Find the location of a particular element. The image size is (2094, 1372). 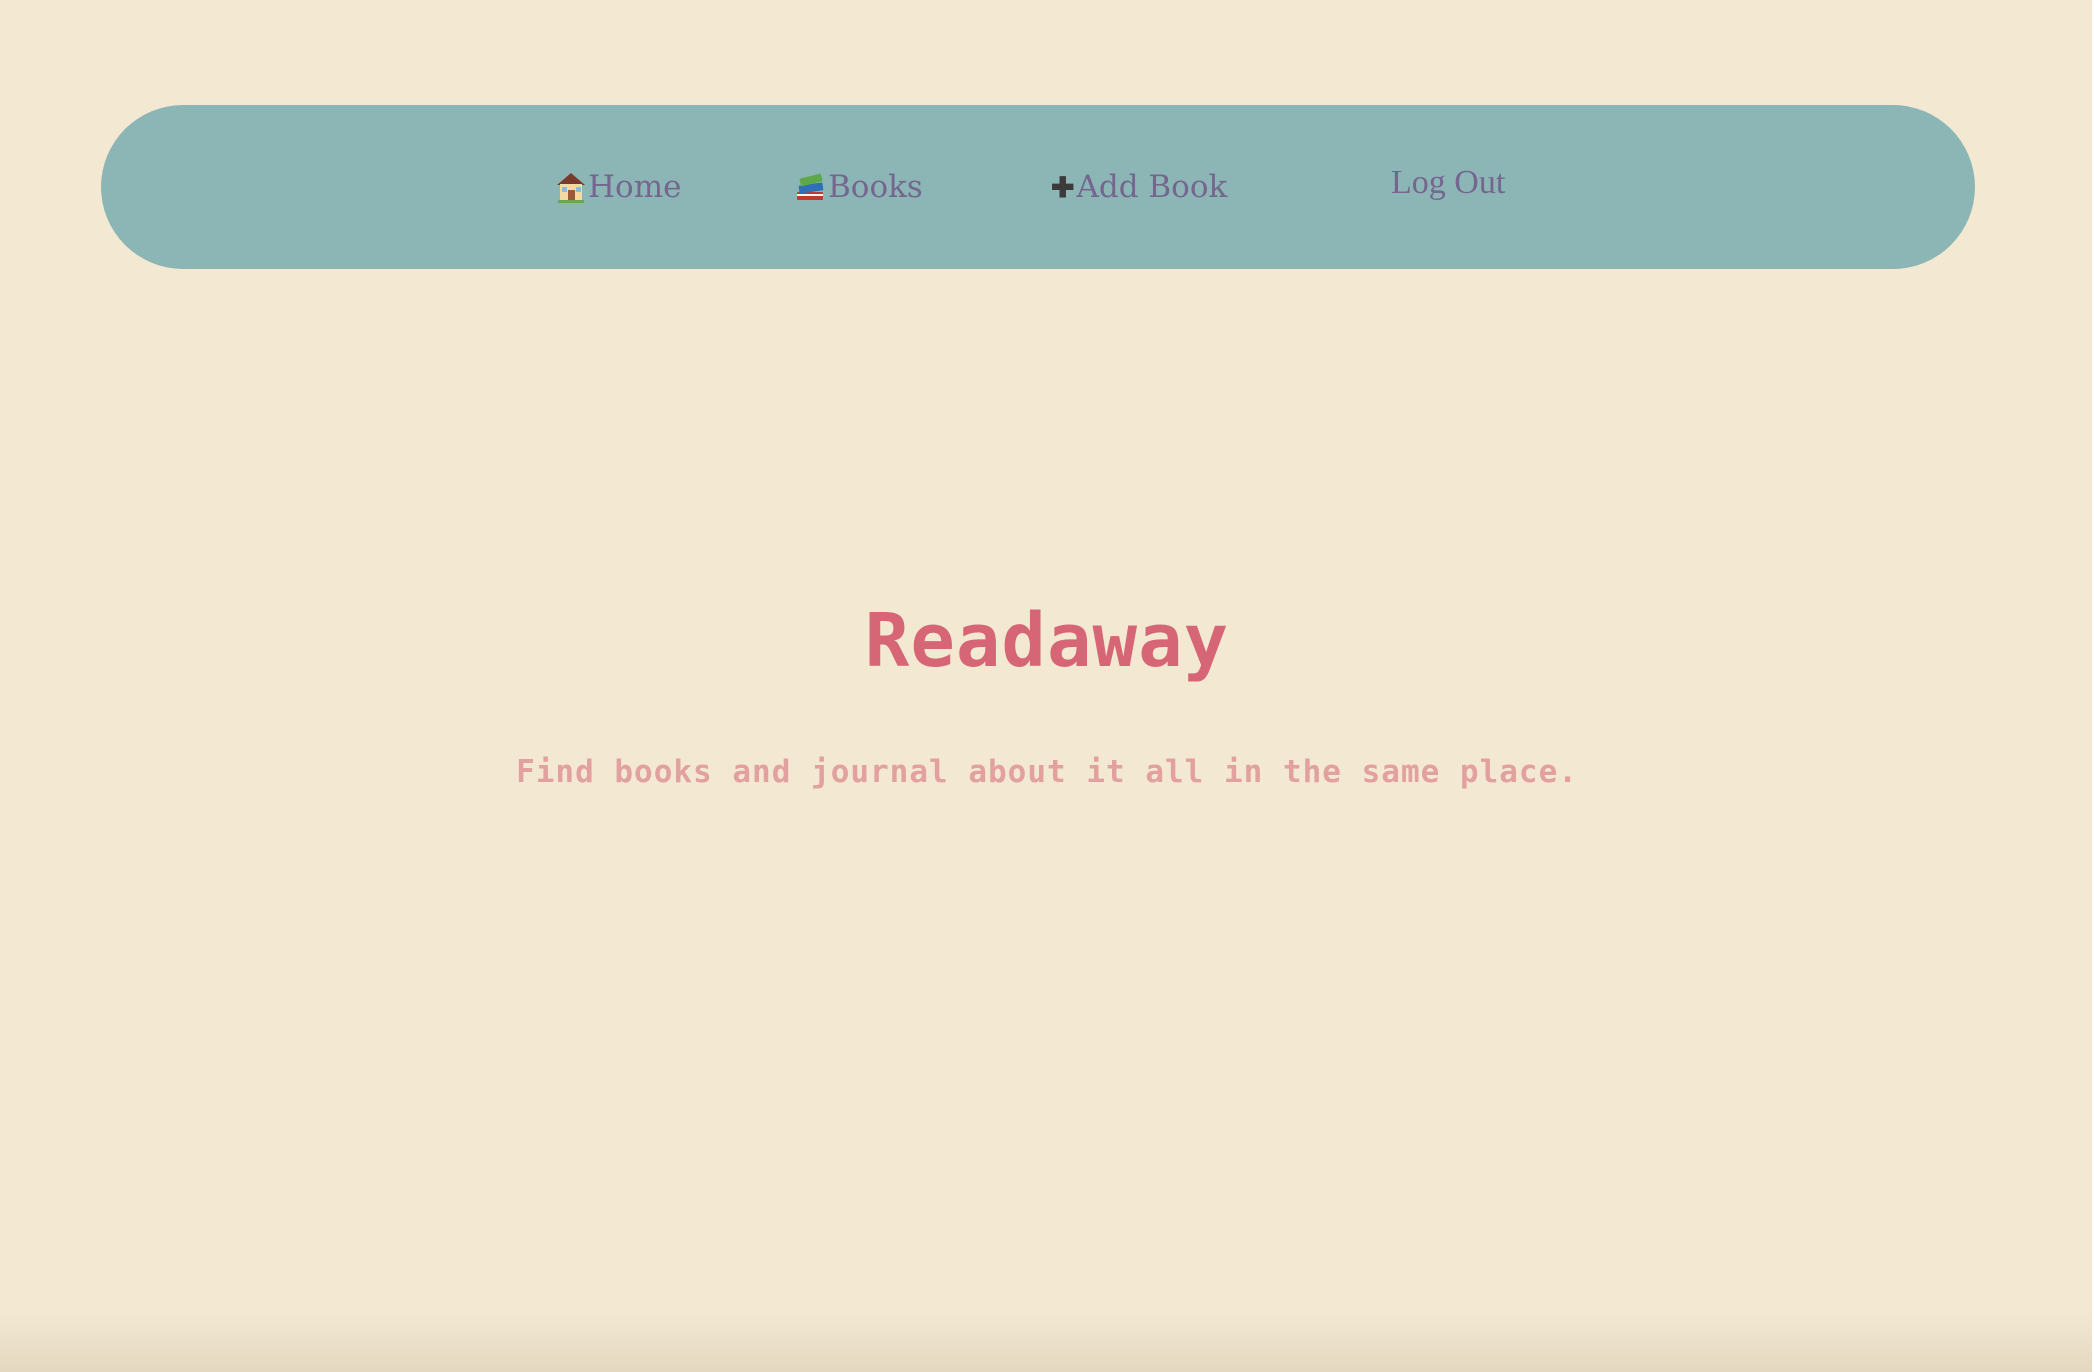

main-navbar: Home Books ✚ Add Book Log Out is located at coordinates (1038, 187).